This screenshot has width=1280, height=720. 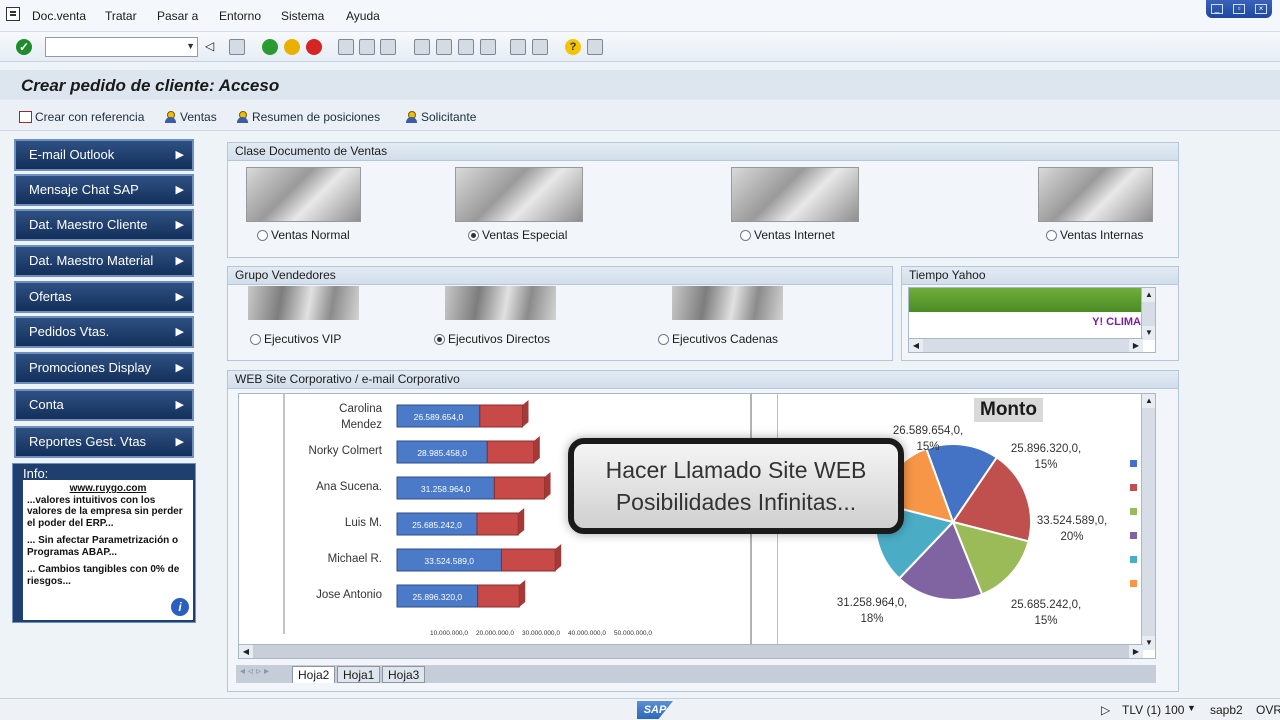 I want to click on menu-ayuda: Ayuda, so click(x=363, y=16).